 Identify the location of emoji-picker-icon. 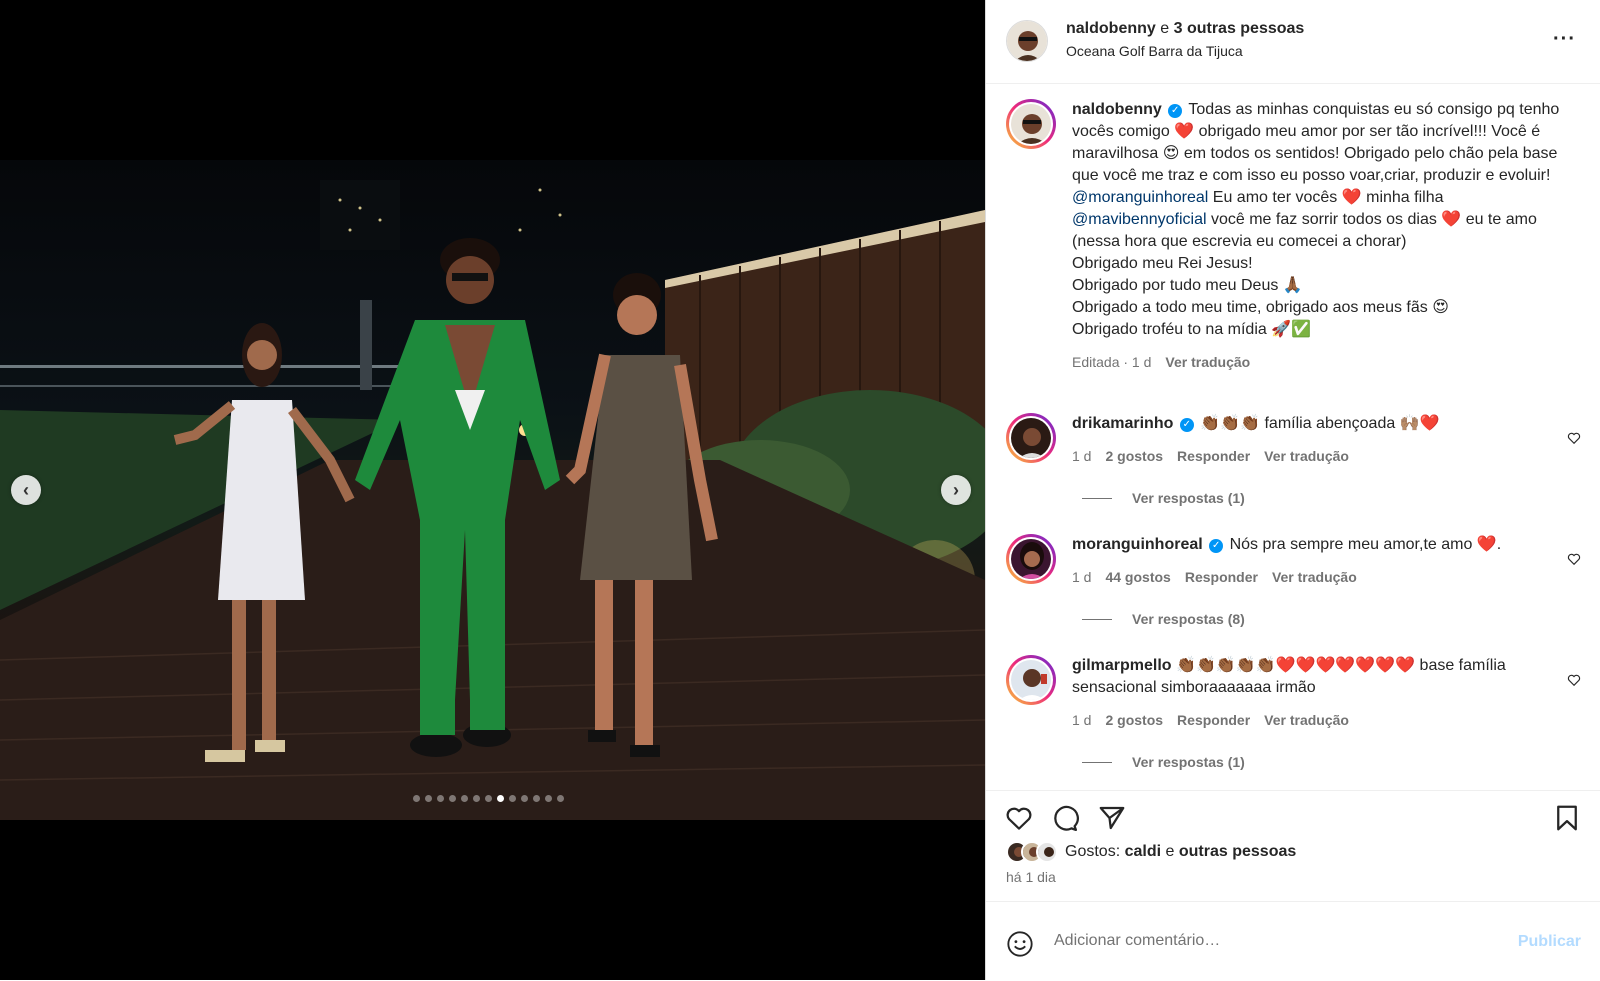
(1020, 944).